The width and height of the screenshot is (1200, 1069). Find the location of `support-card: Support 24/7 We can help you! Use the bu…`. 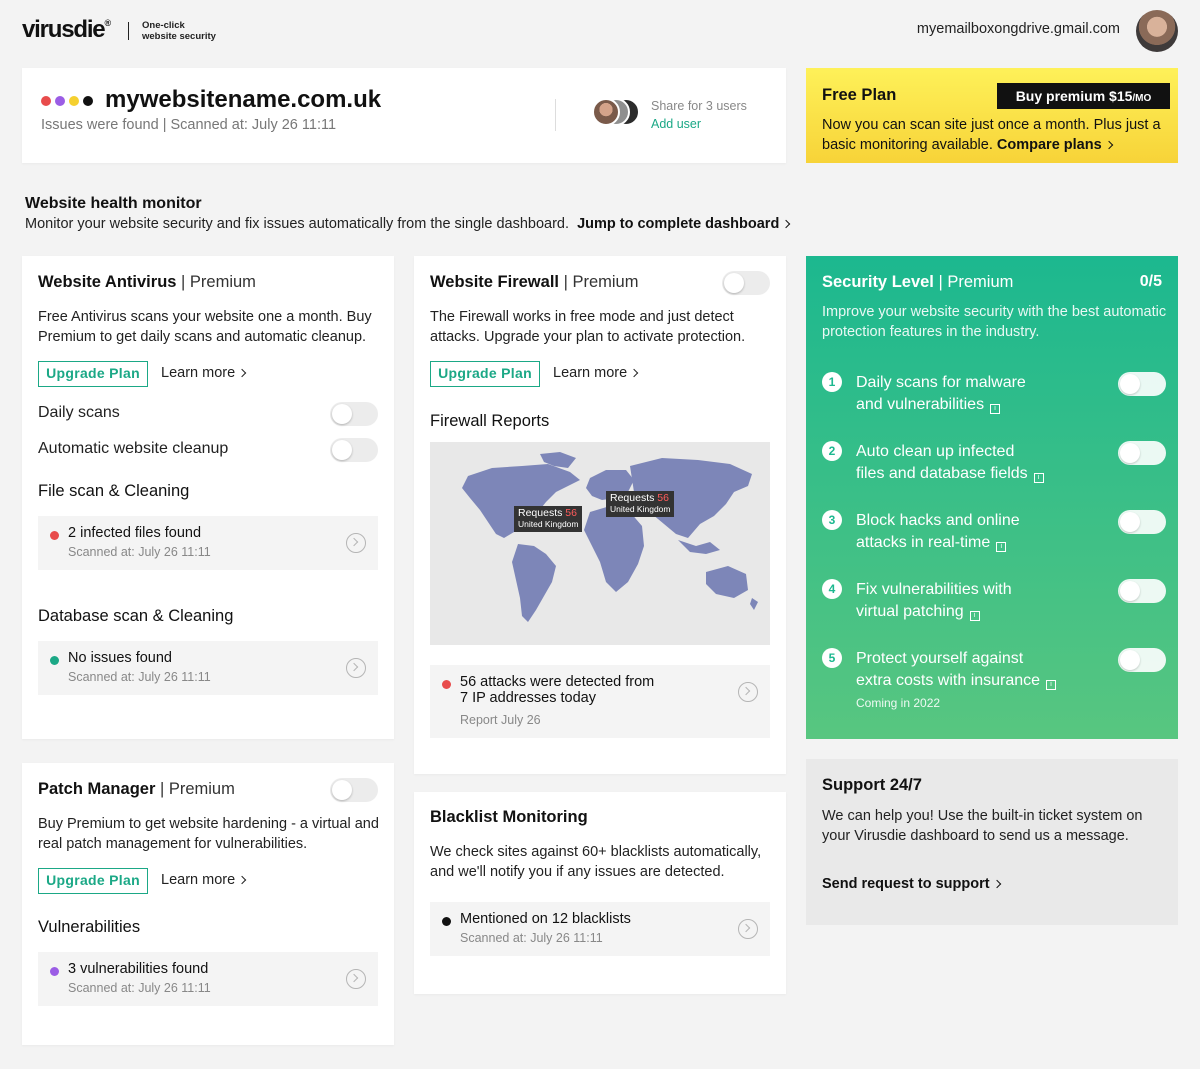

support-card: Support 24/7 We can help you! Use the bu… is located at coordinates (992, 842).